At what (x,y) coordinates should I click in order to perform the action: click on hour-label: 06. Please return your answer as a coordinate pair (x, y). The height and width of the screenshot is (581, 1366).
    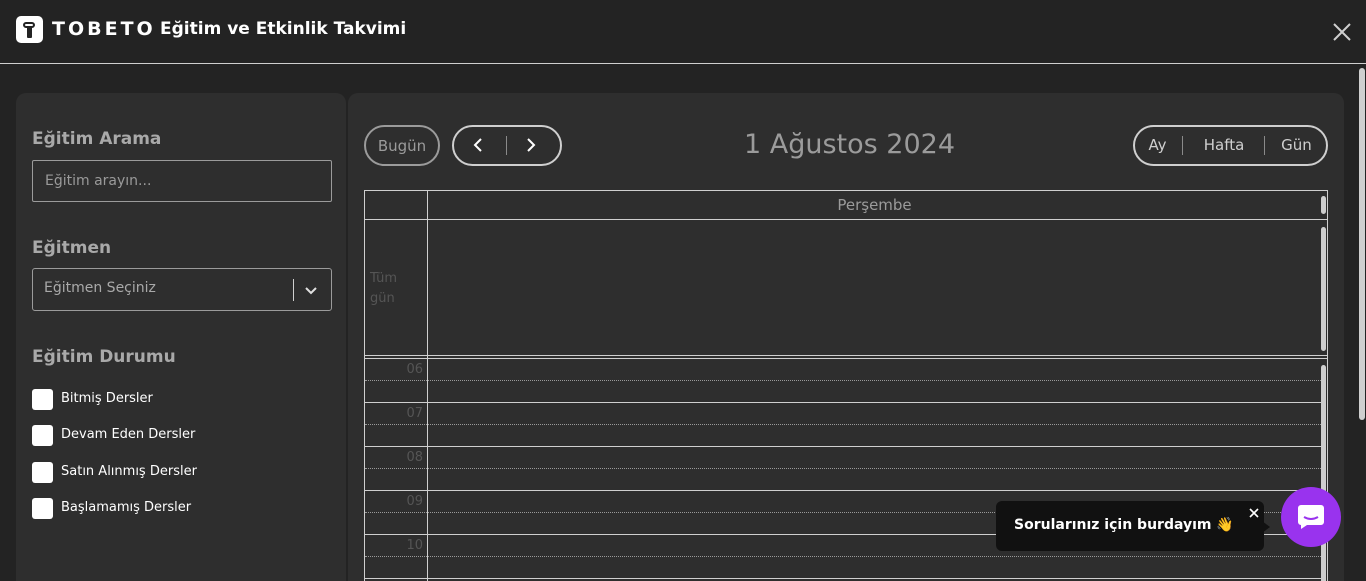
    Looking at the image, I should click on (414, 369).